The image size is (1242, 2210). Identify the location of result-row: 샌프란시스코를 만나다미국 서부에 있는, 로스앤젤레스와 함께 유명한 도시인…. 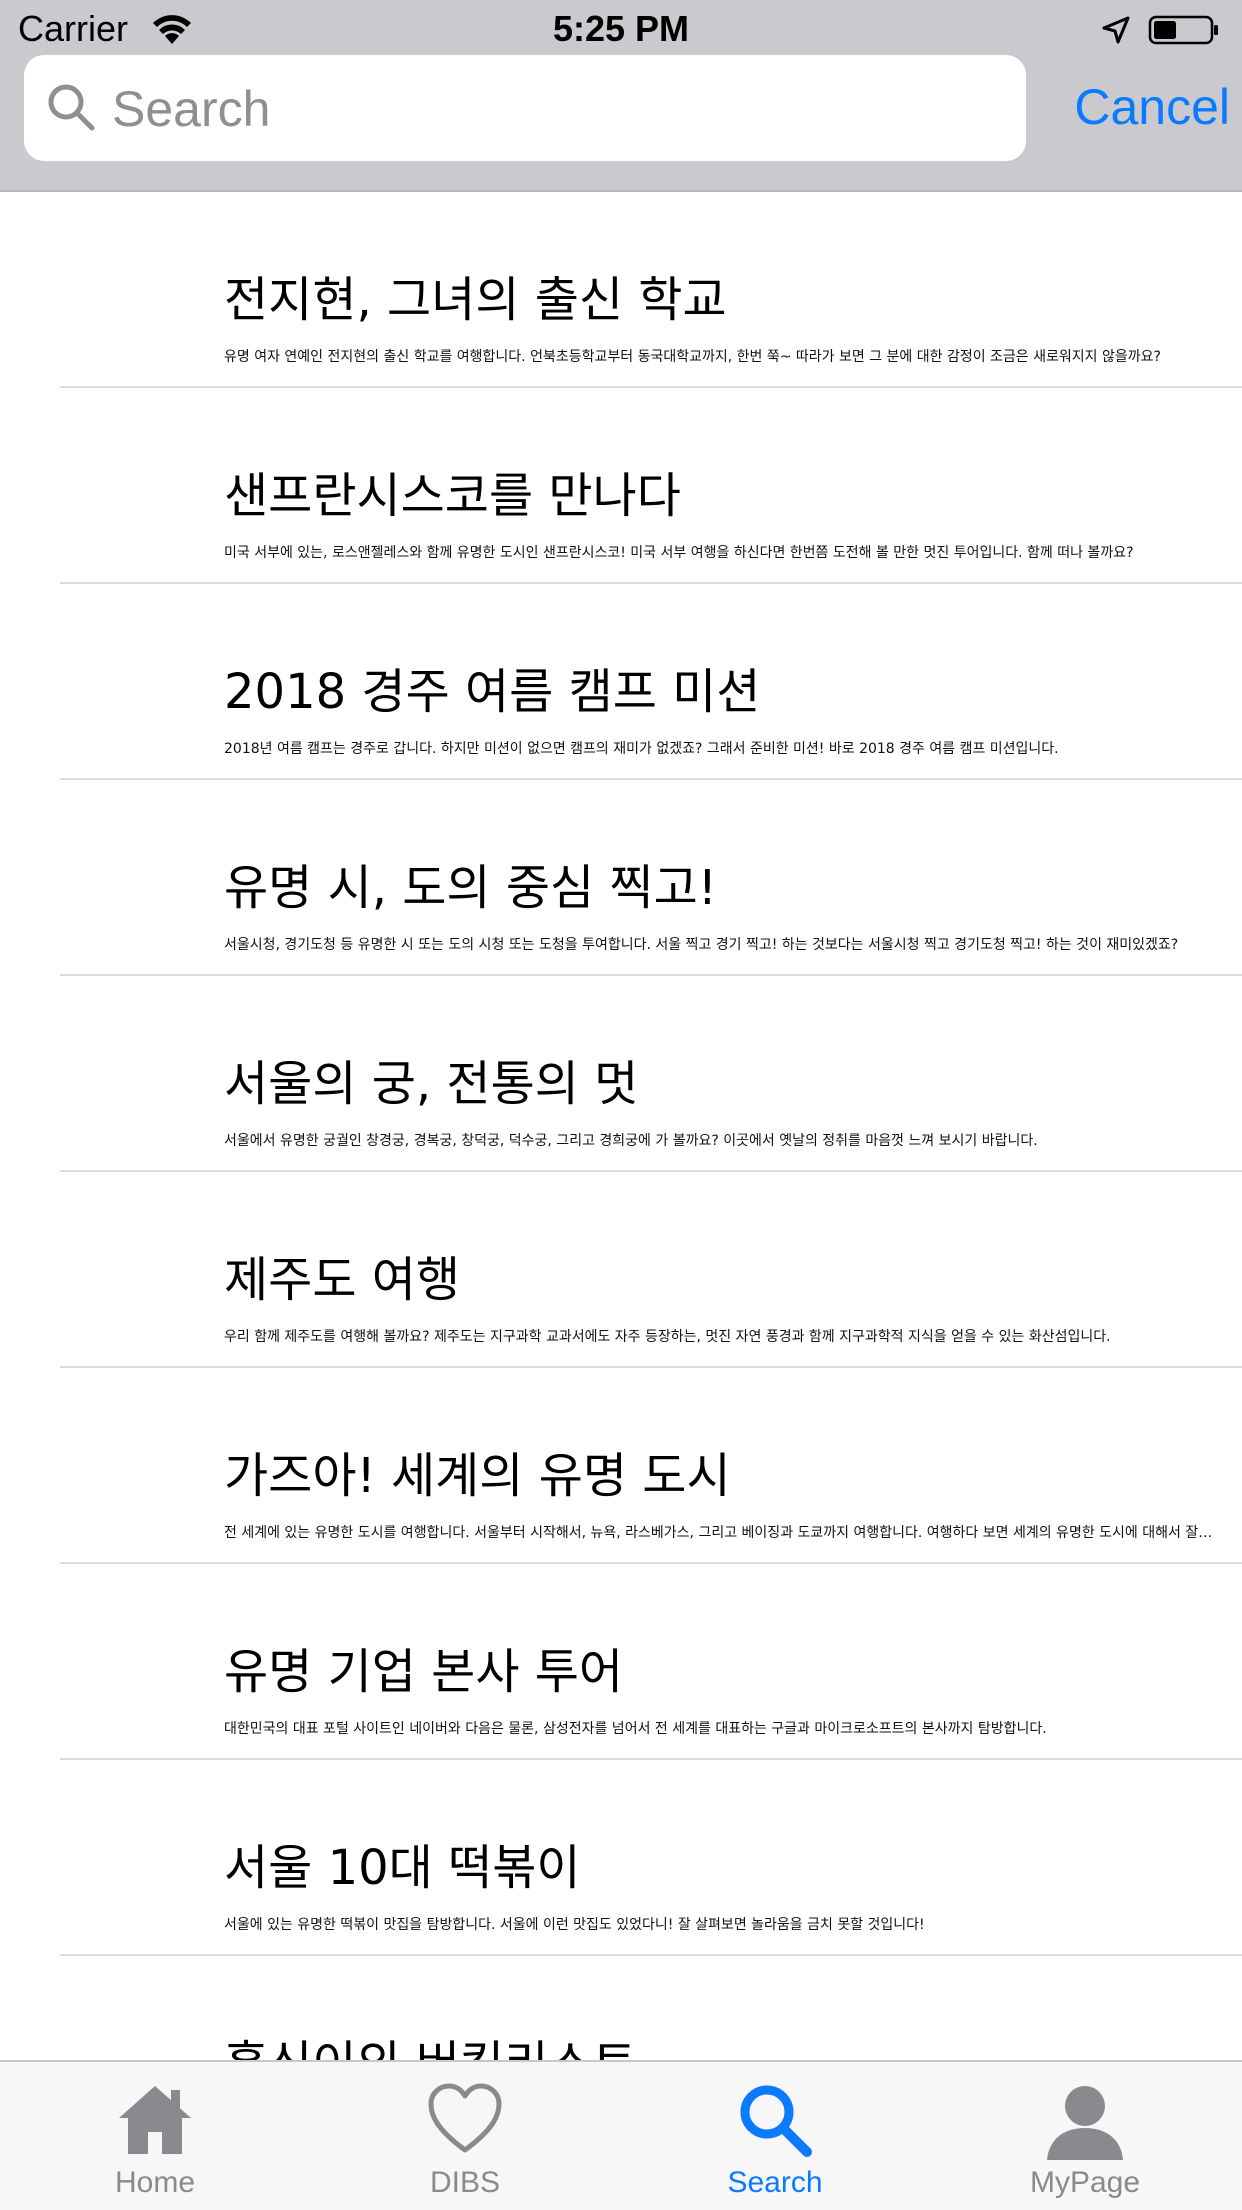
(651, 486).